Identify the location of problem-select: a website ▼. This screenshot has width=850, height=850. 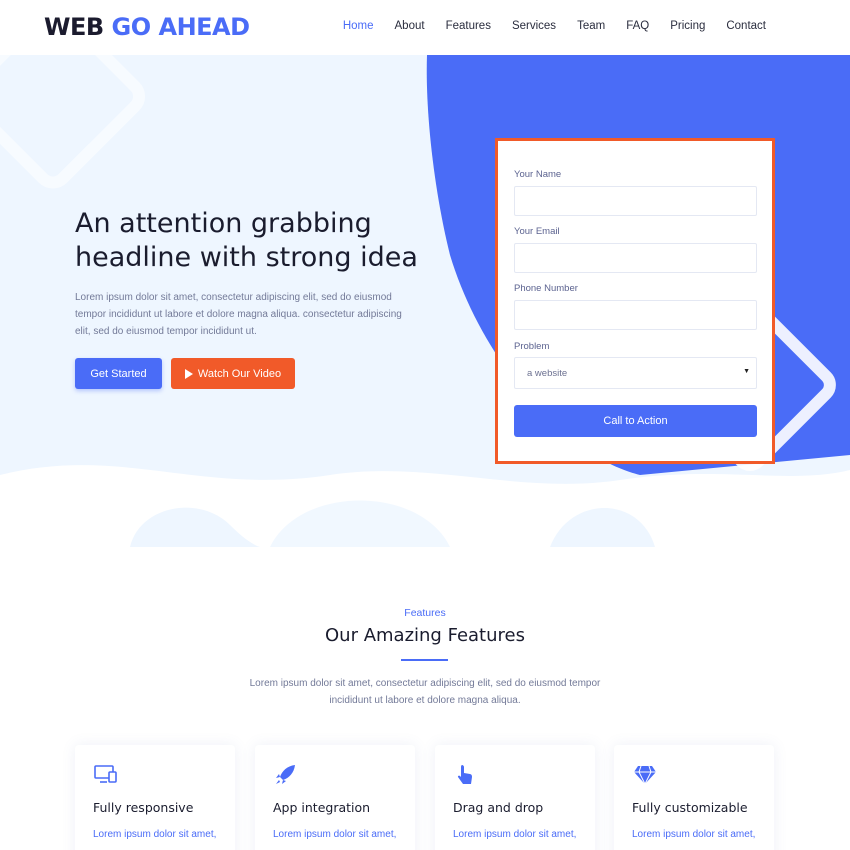
(635, 373).